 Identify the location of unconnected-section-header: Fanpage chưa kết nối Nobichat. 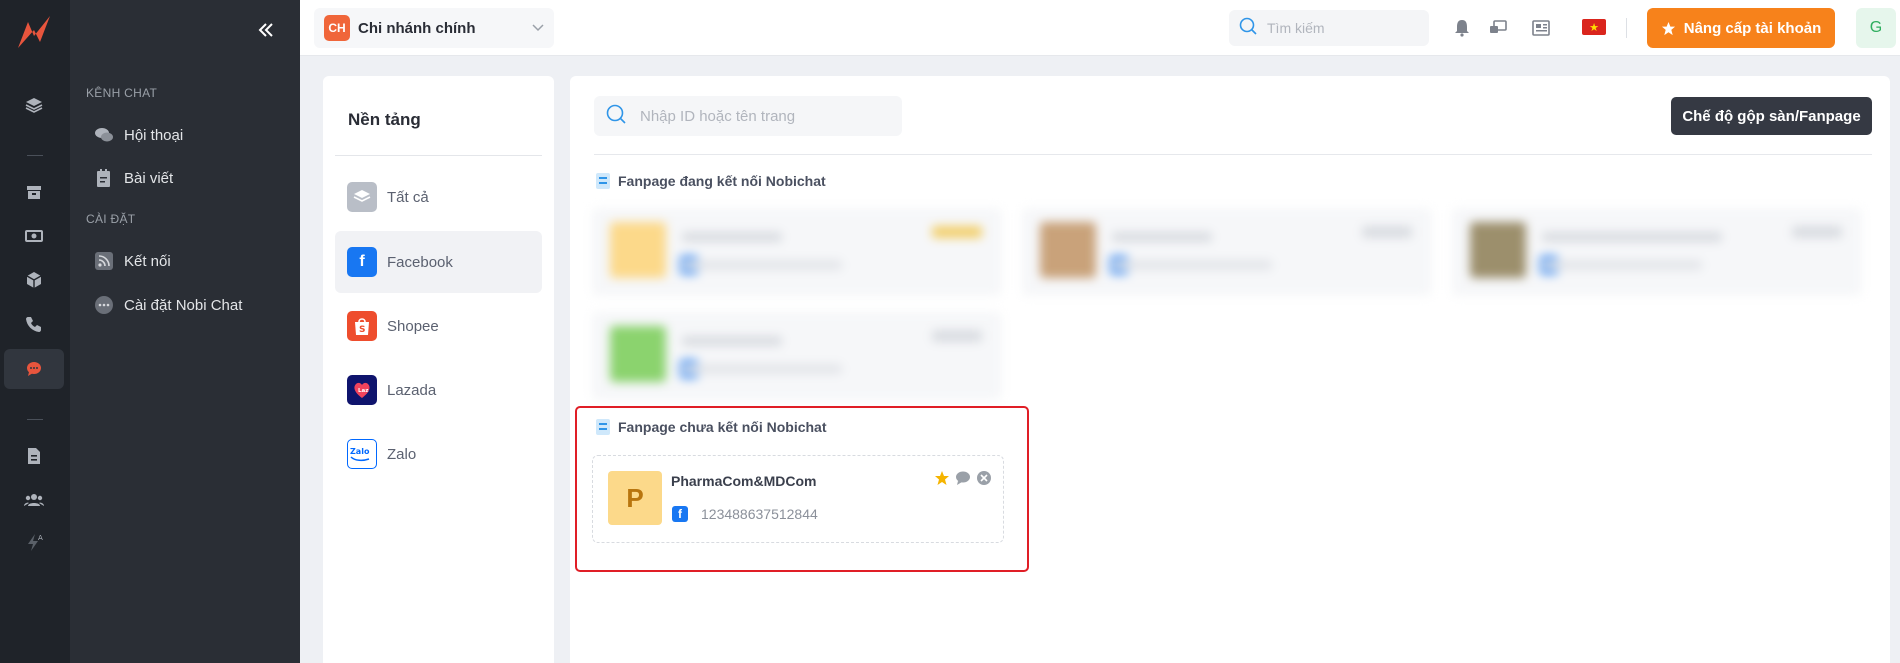
(711, 427).